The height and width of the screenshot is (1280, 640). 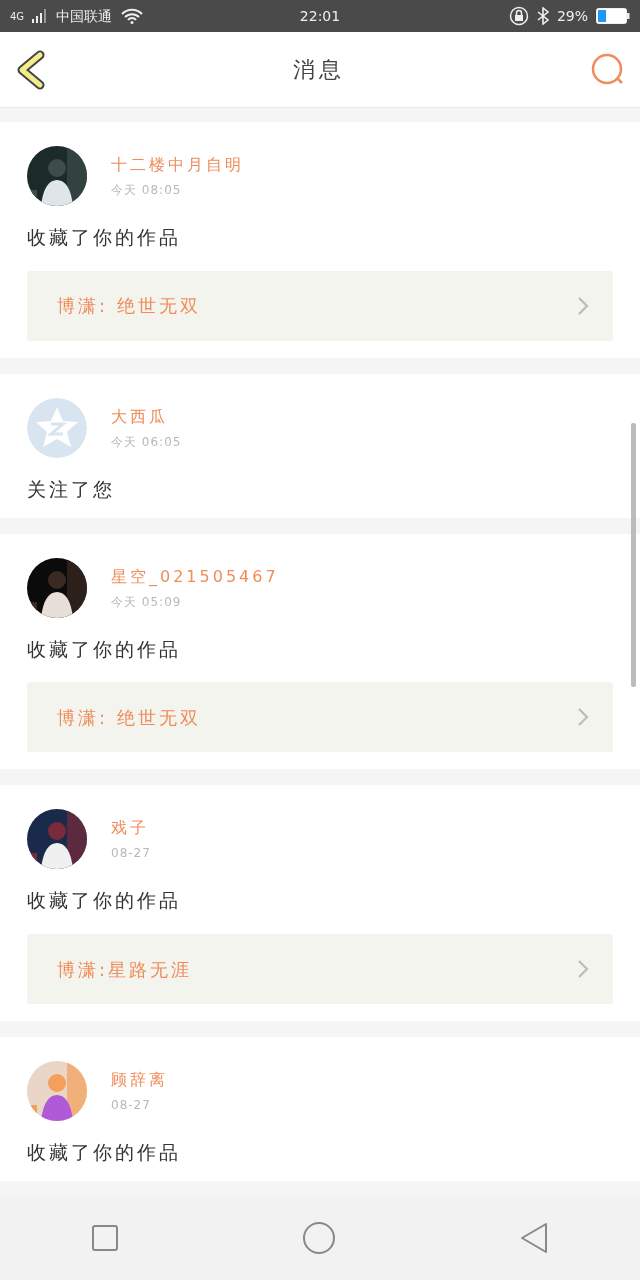 I want to click on circle-icon, so click(x=319, y=1237).